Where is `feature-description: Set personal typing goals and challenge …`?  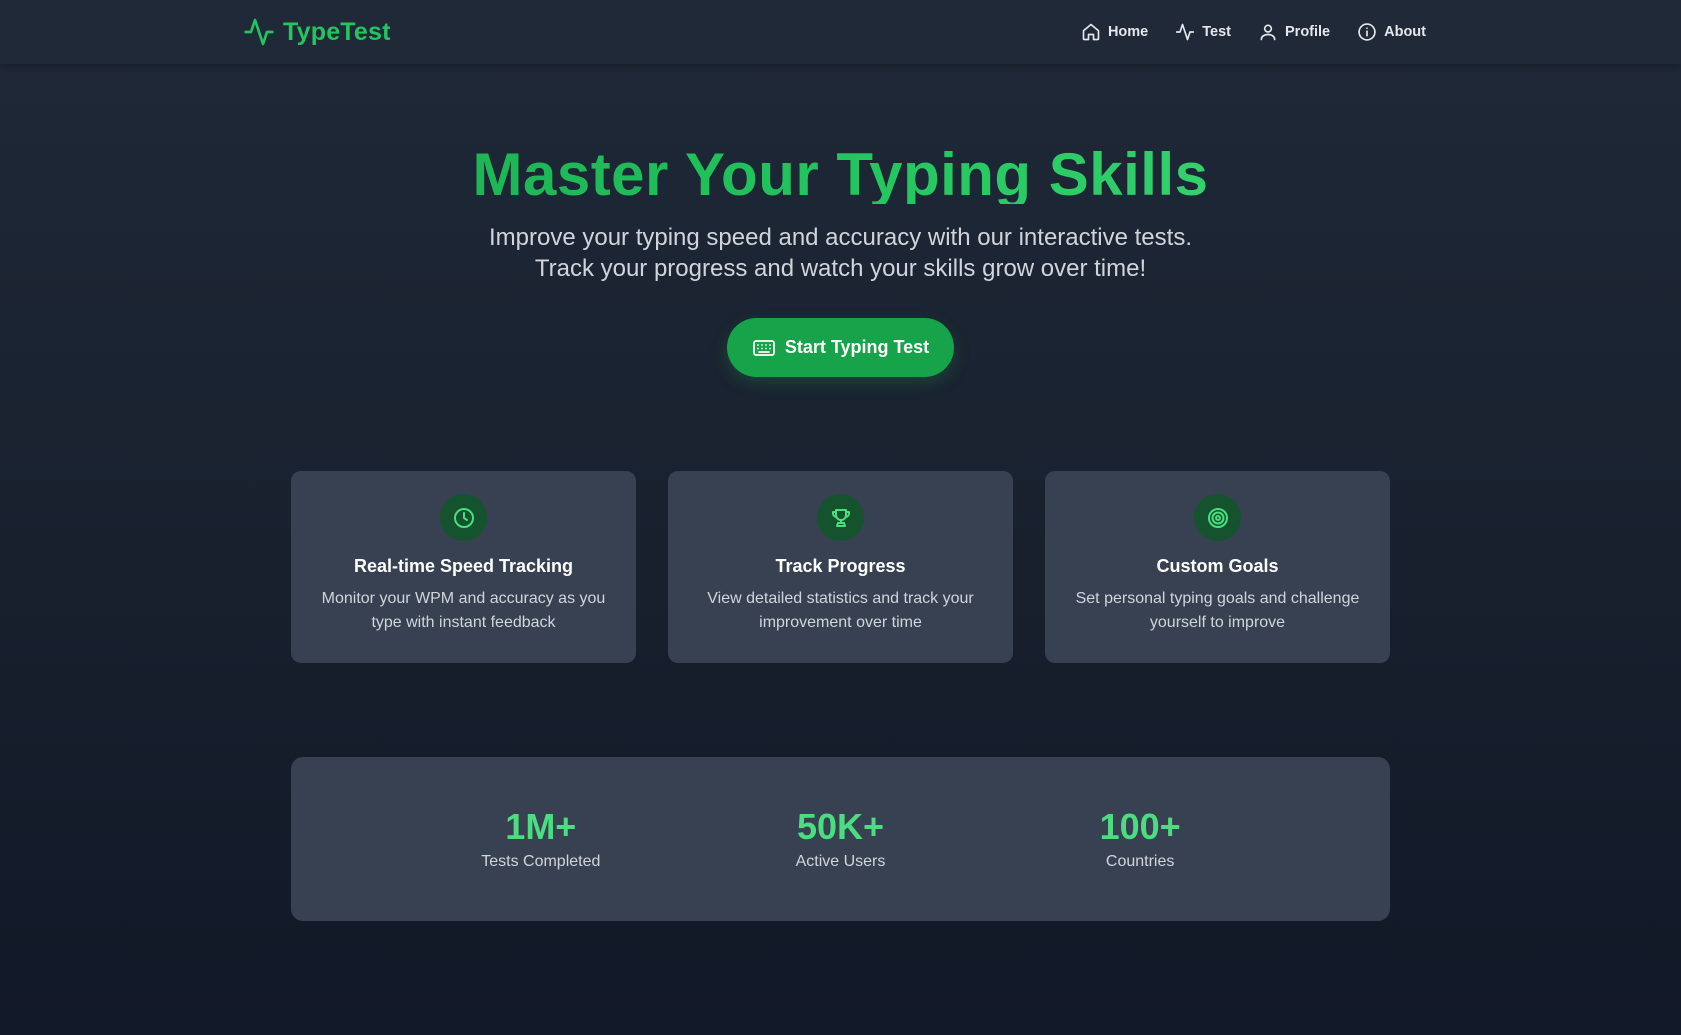 feature-description: Set personal typing goals and challenge … is located at coordinates (1217, 610).